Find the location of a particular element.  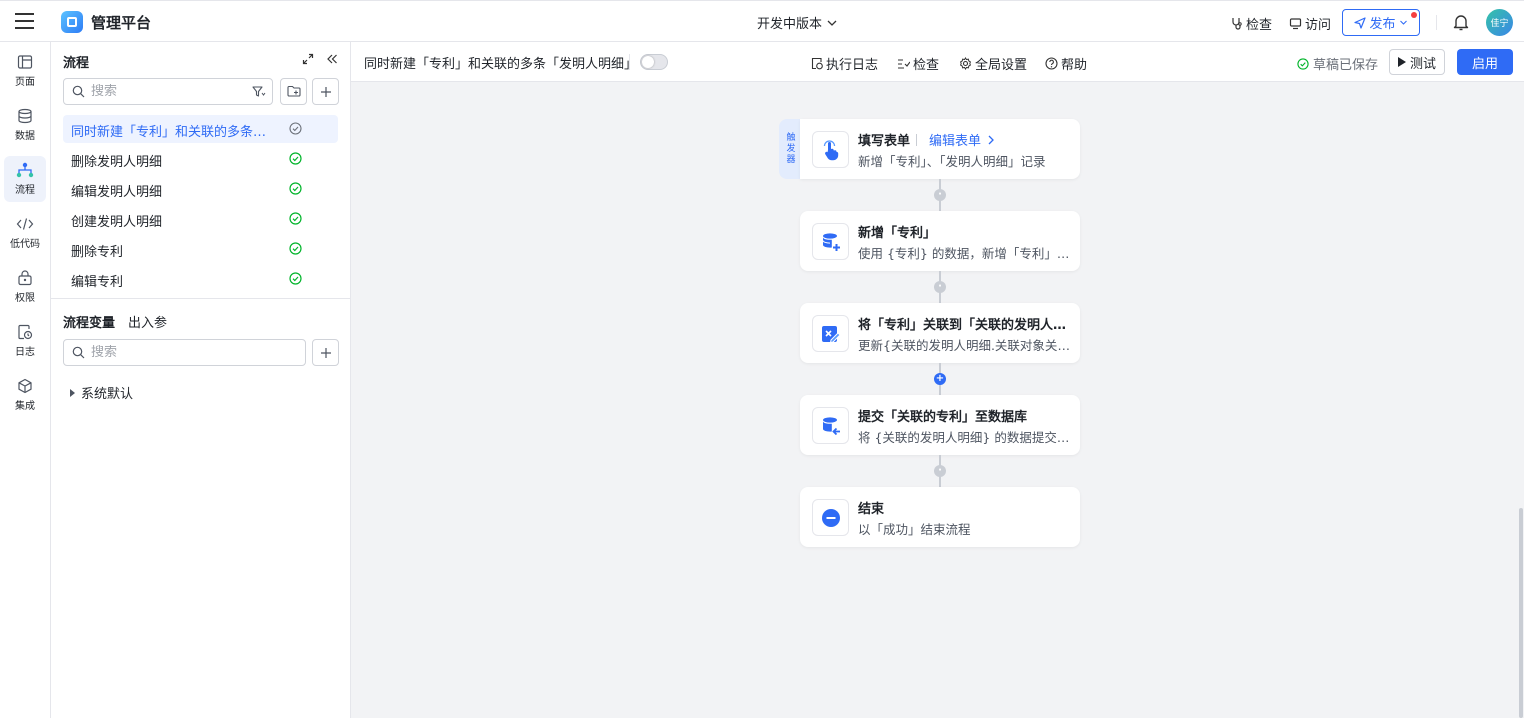

visit-link: 访问 is located at coordinates (1310, 23).